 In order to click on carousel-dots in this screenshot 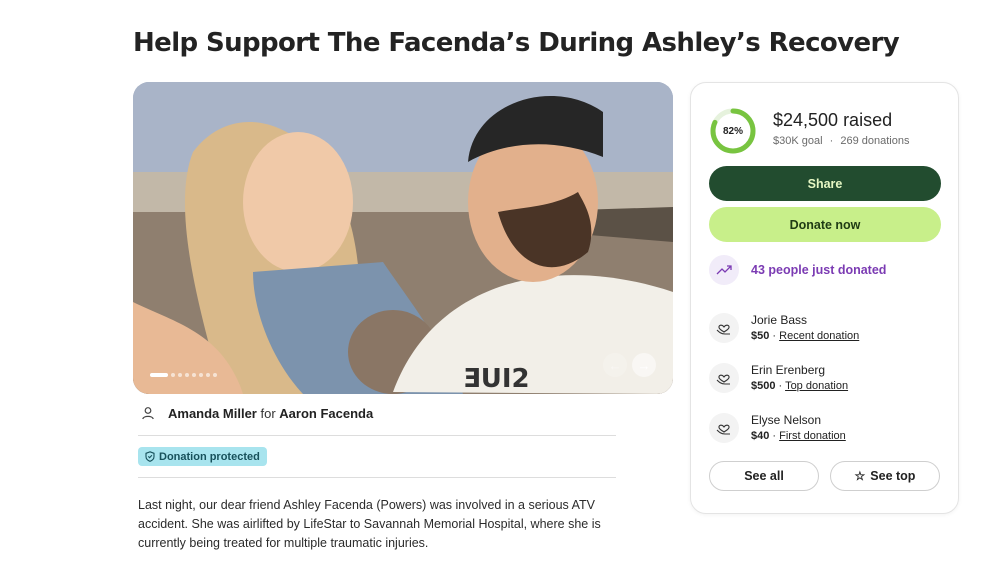, I will do `click(183, 375)`.